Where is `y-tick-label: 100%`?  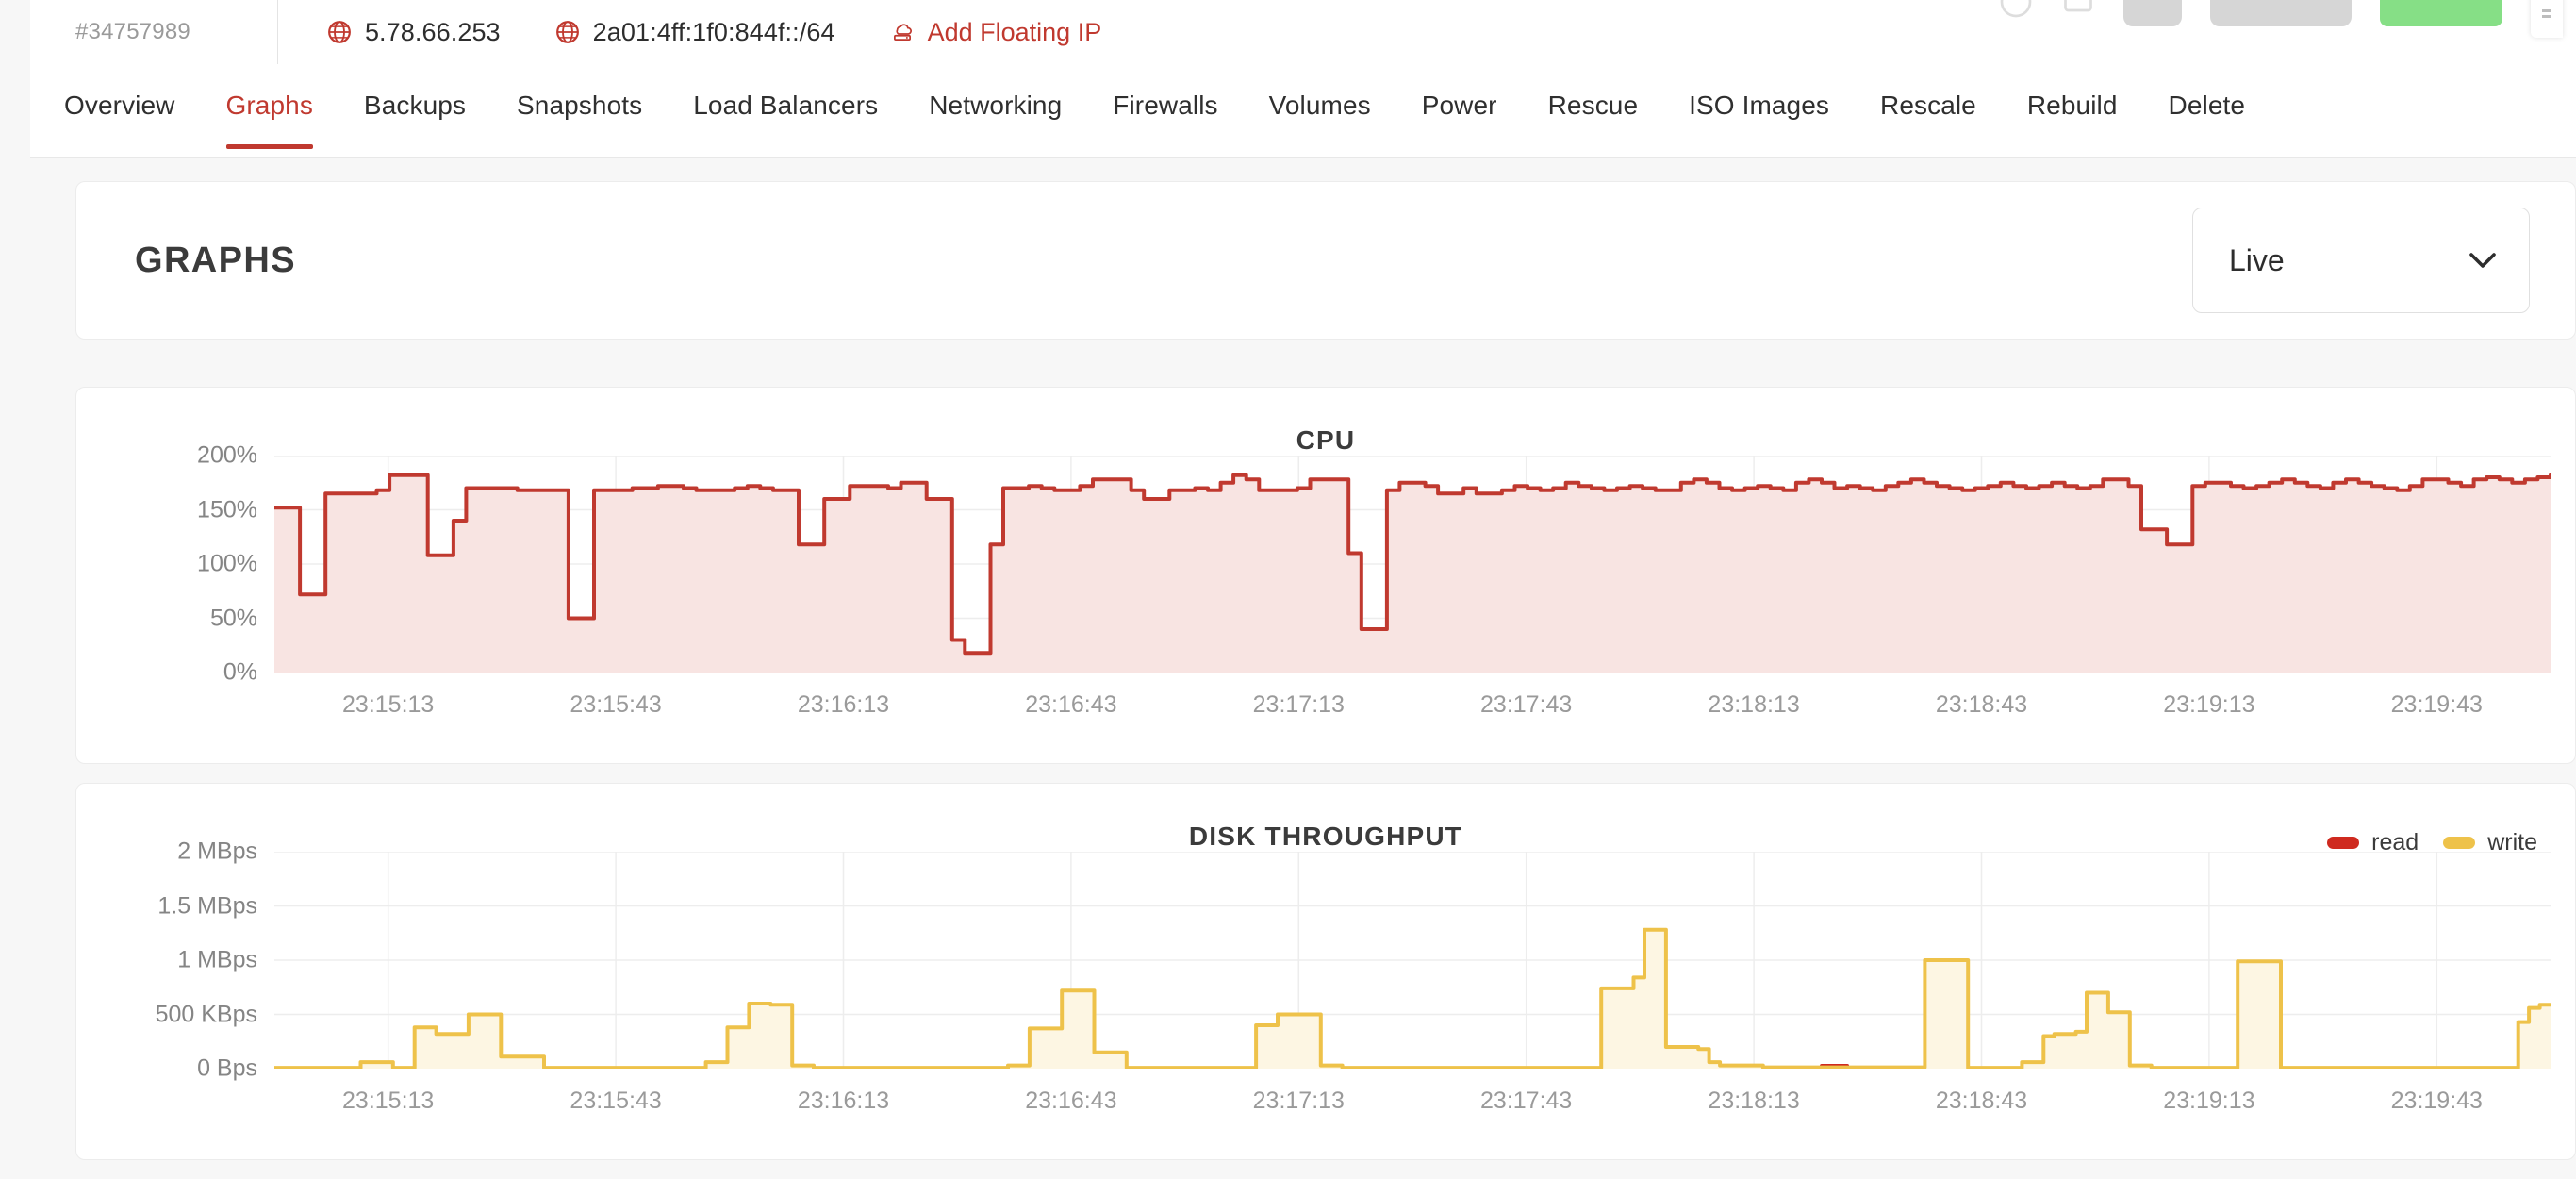 y-tick-label: 100% is located at coordinates (227, 563).